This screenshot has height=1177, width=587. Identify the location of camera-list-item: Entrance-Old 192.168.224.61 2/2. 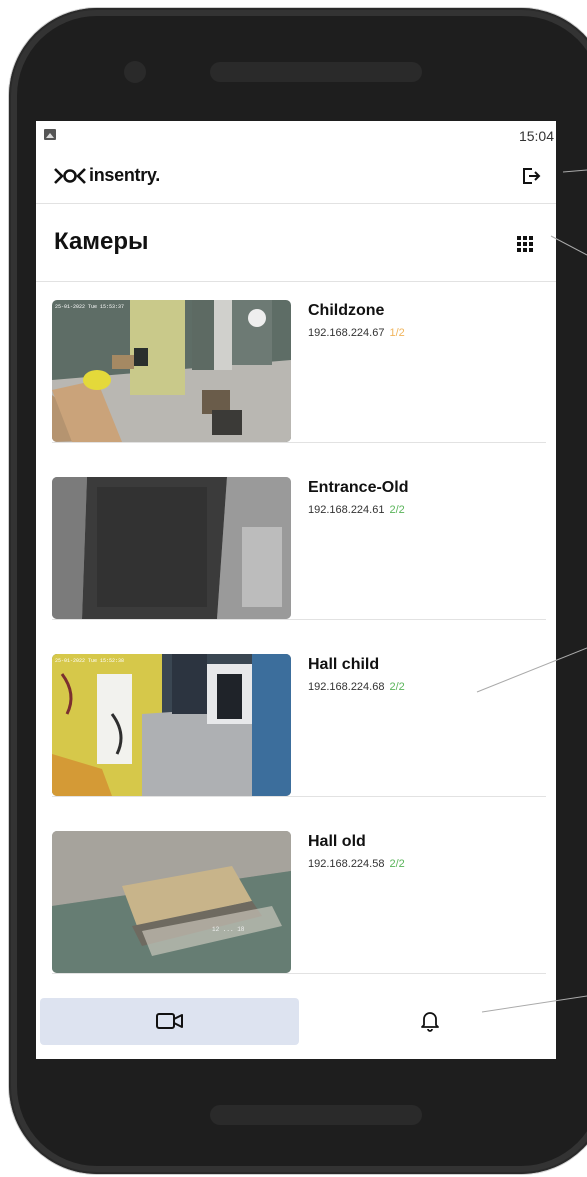
(299, 539).